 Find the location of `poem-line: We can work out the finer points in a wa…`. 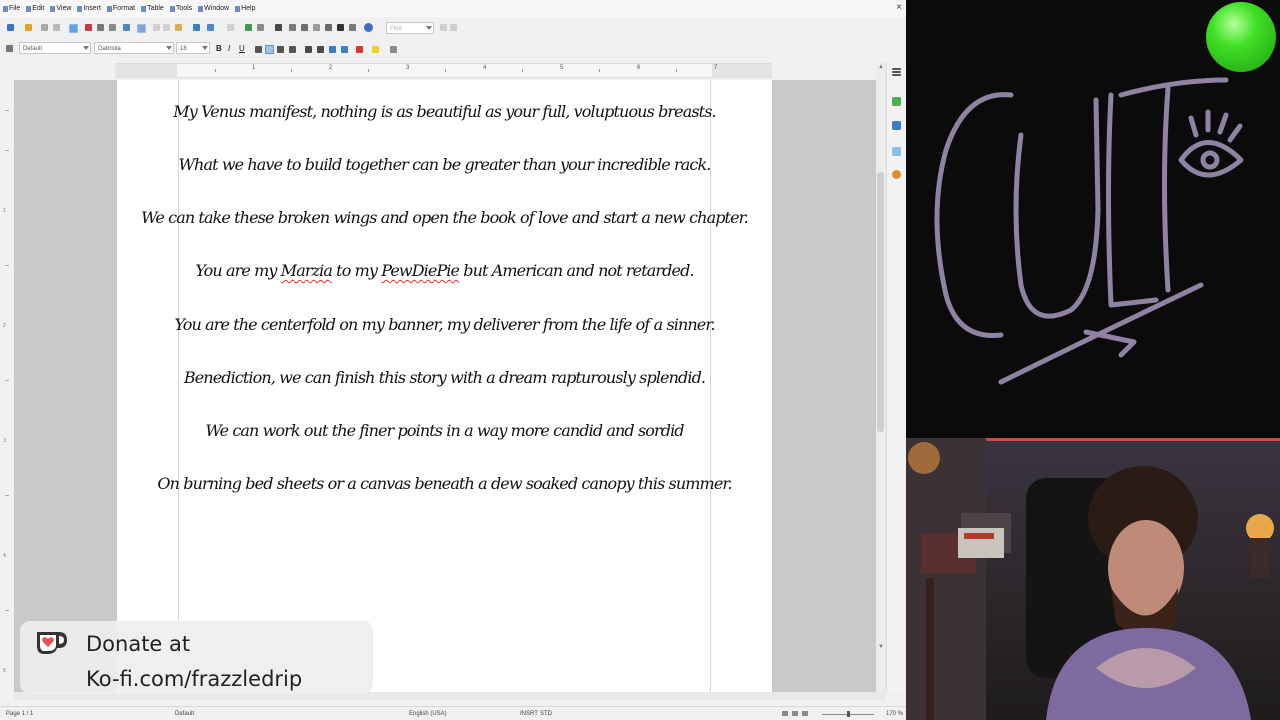

poem-line: We can work out the finer points in a wa… is located at coordinates (444, 430).